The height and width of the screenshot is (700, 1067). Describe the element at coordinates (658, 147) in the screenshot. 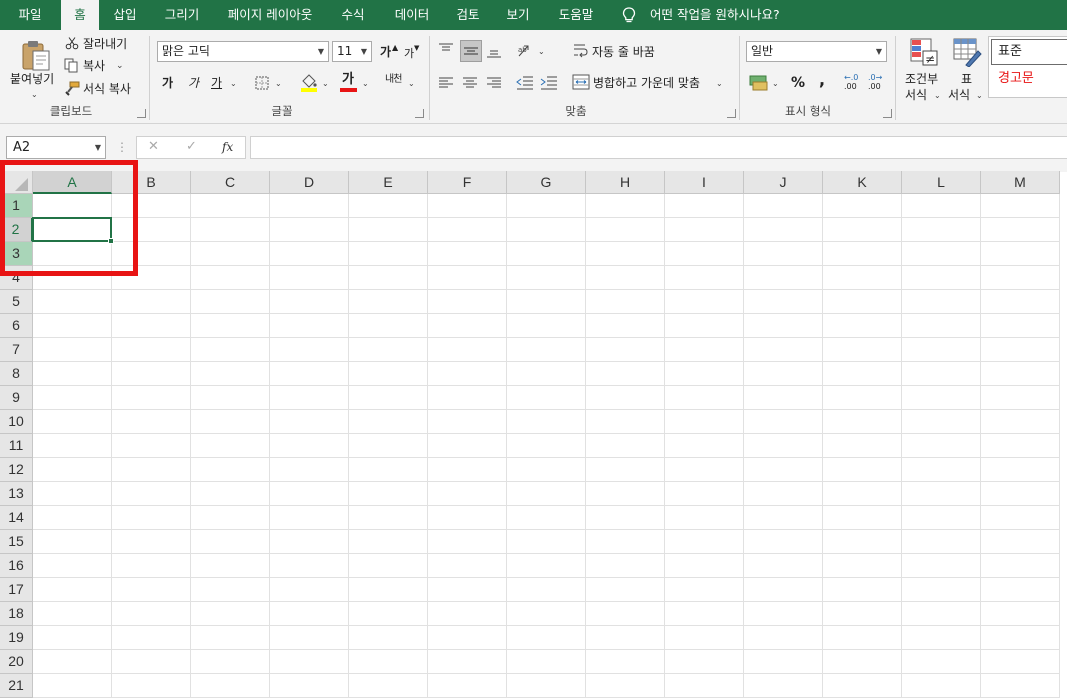

I see `formula-input` at that location.